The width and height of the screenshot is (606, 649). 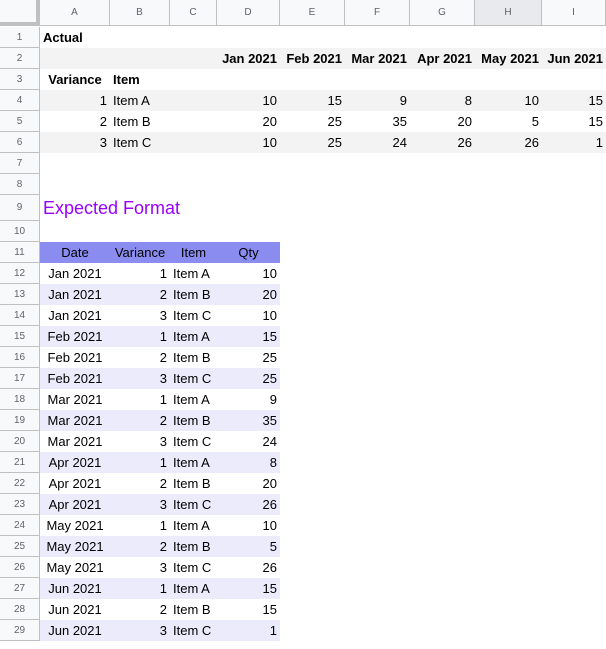 What do you see at coordinates (574, 58) in the screenshot?
I see `month-header: Jun 2021` at bounding box center [574, 58].